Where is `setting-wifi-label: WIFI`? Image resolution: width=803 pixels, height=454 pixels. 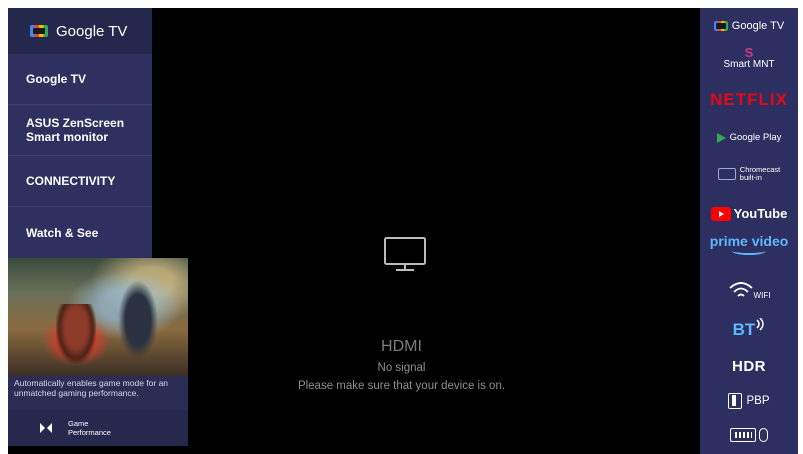
setting-wifi-label: WIFI is located at coordinates (762, 295).